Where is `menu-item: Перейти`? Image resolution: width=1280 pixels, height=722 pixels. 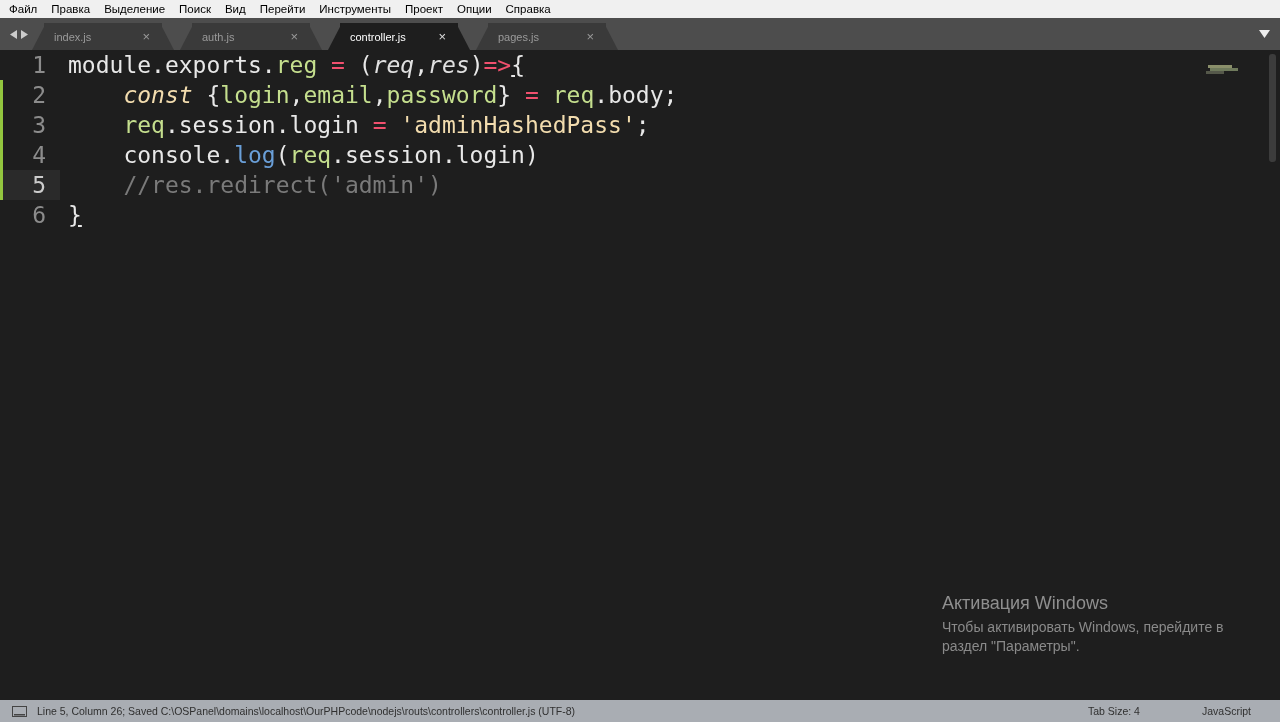
menu-item: Перейти is located at coordinates (282, 9).